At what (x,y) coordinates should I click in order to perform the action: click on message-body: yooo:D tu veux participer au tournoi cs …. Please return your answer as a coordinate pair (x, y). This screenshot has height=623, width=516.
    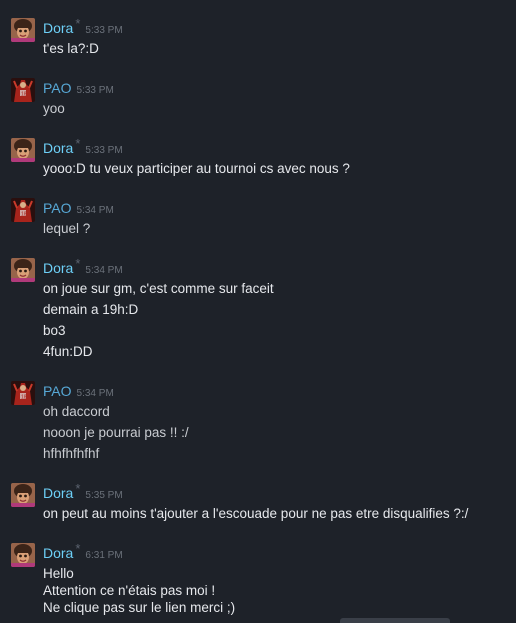
    Looking at the image, I should click on (196, 168).